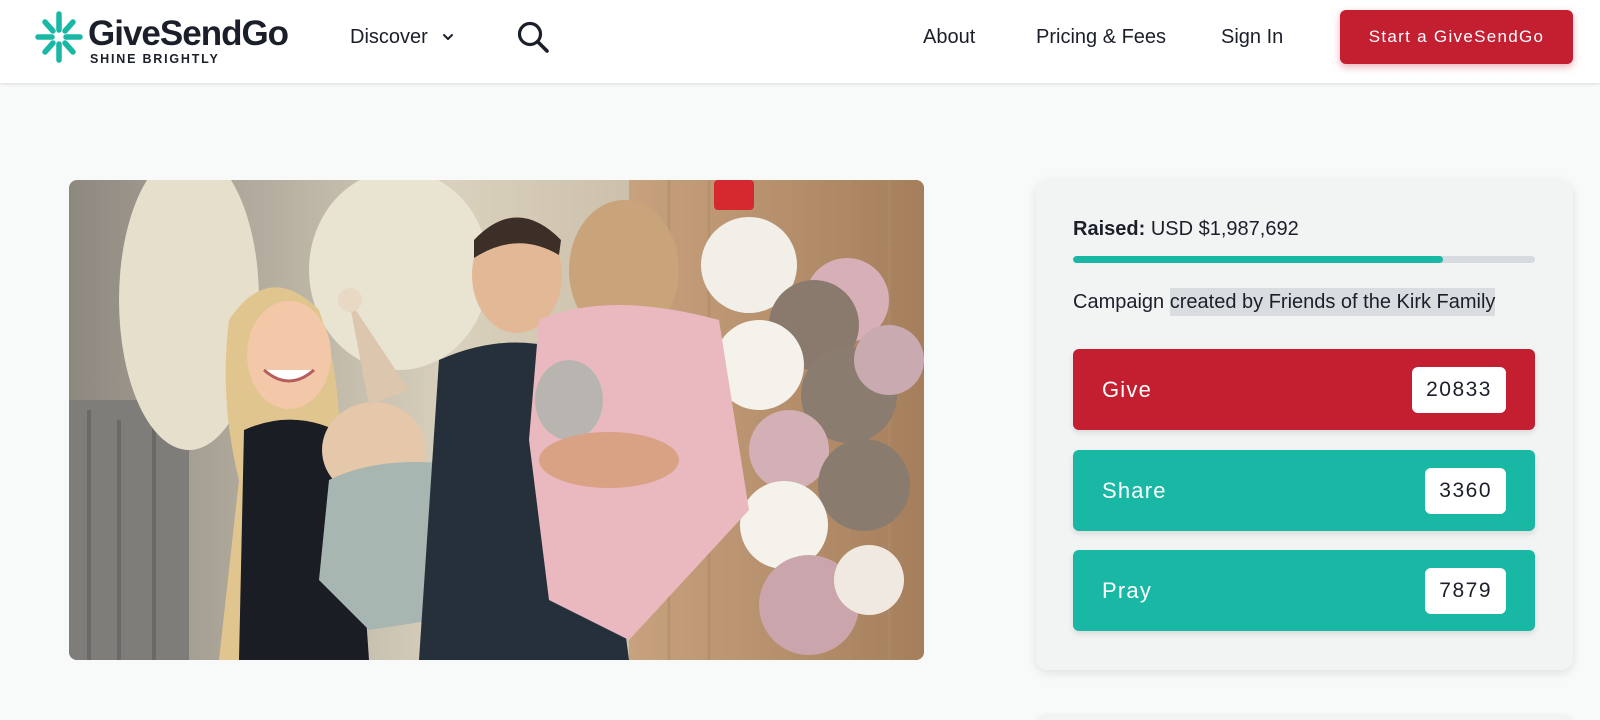  Describe the element at coordinates (447, 37) in the screenshot. I see `chevron-down-icon` at that location.